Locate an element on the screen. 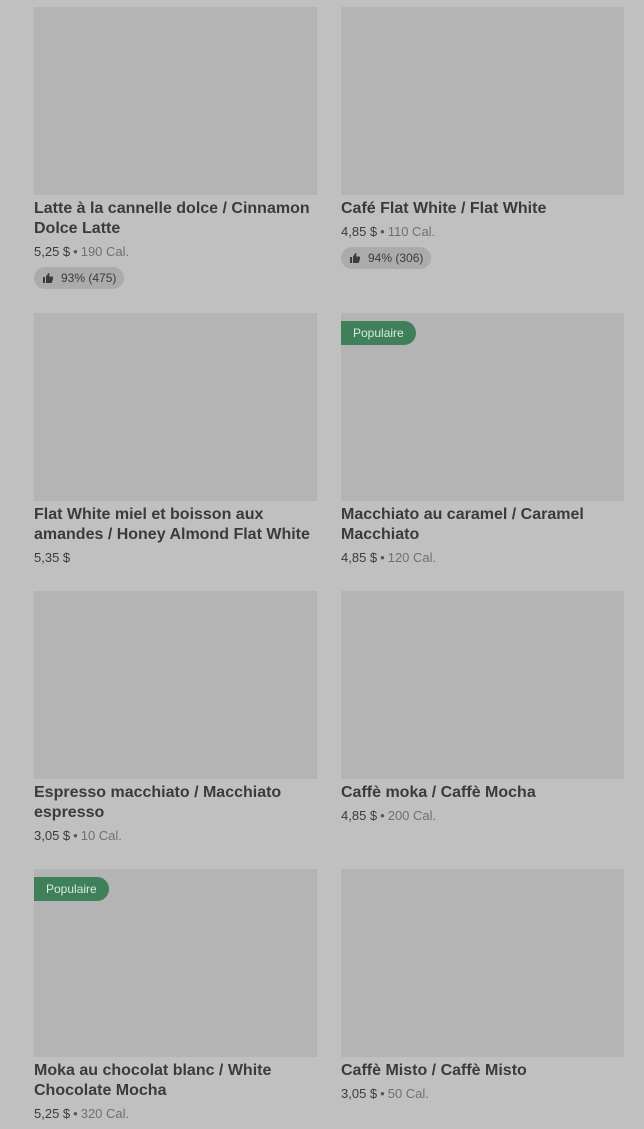  item-calories: 110 Cal. is located at coordinates (411, 231).